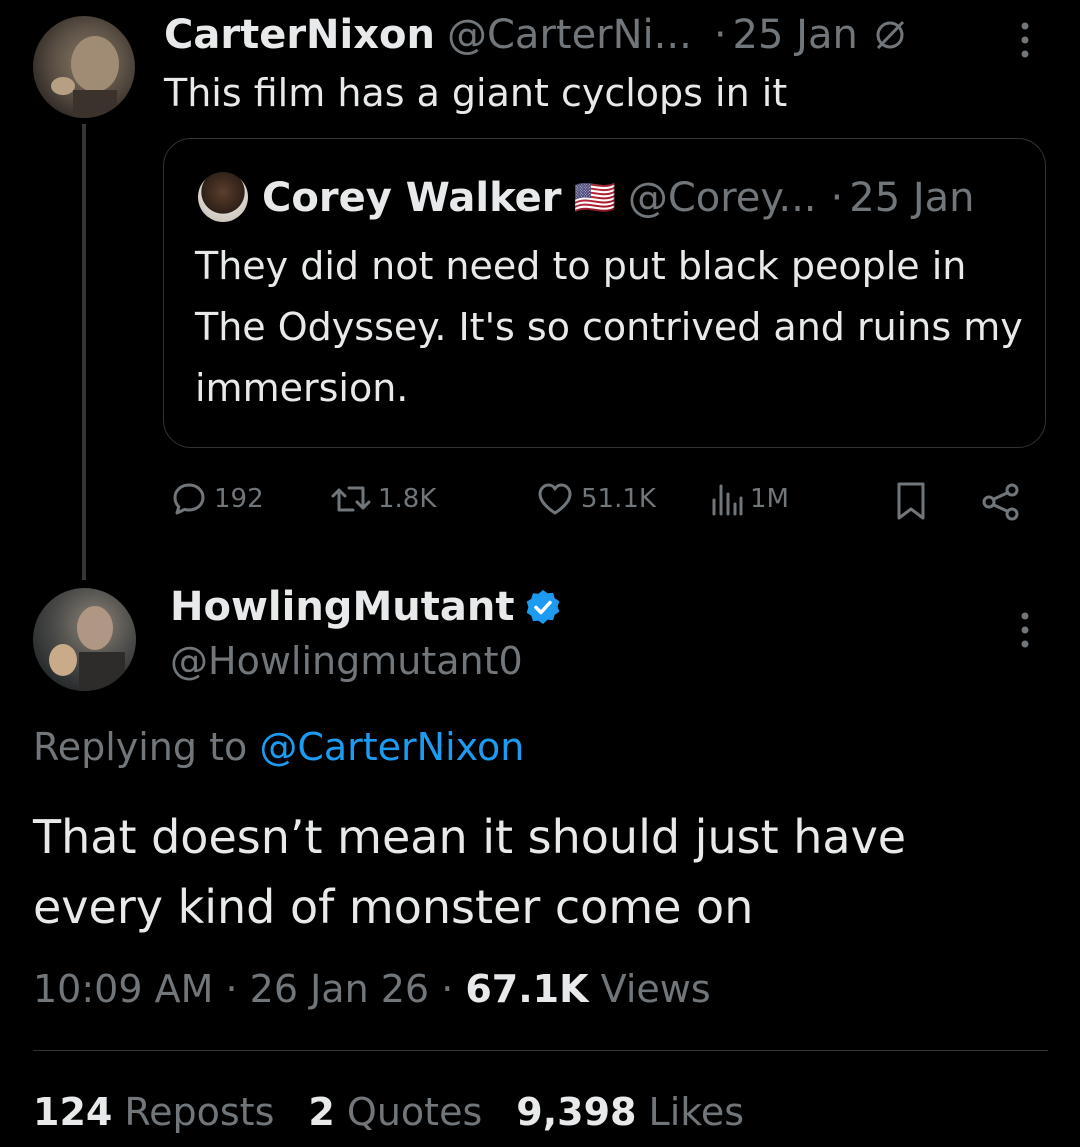  I want to click on quoted-tweet-header: Corey Walker 🇺🇸 @Corey... · 25 Jan, so click(647, 198).